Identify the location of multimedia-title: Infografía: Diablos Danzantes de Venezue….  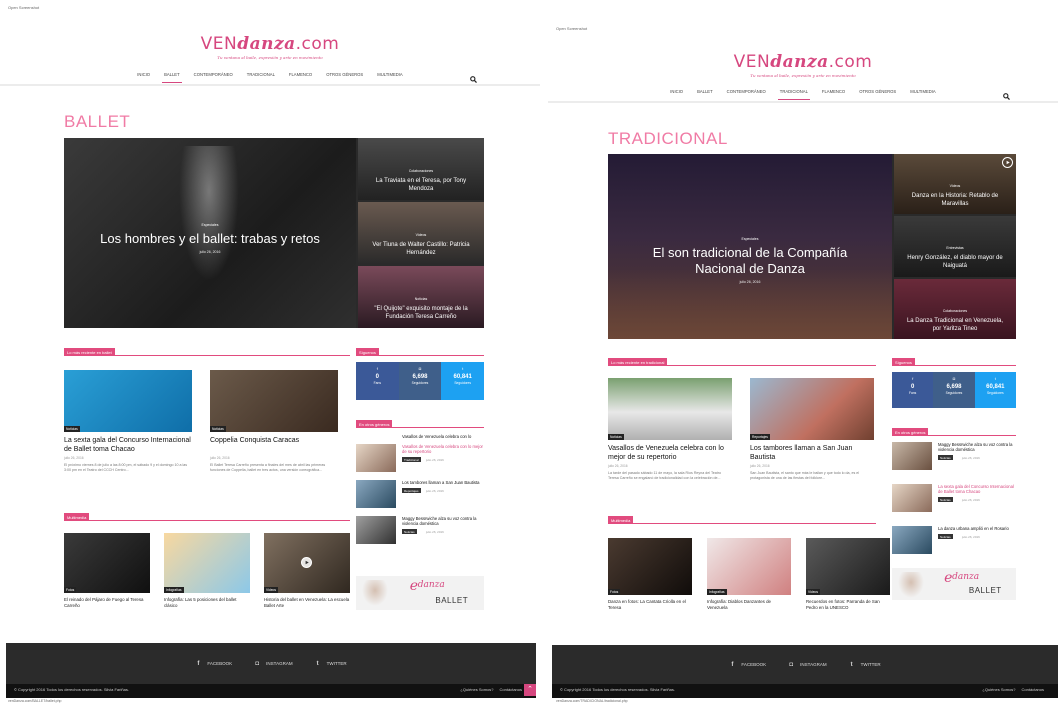
(749, 605).